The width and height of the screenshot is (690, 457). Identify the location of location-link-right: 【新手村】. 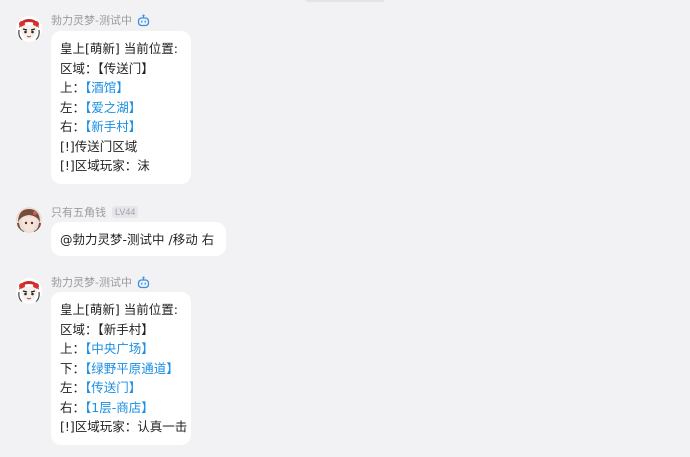
(113, 126).